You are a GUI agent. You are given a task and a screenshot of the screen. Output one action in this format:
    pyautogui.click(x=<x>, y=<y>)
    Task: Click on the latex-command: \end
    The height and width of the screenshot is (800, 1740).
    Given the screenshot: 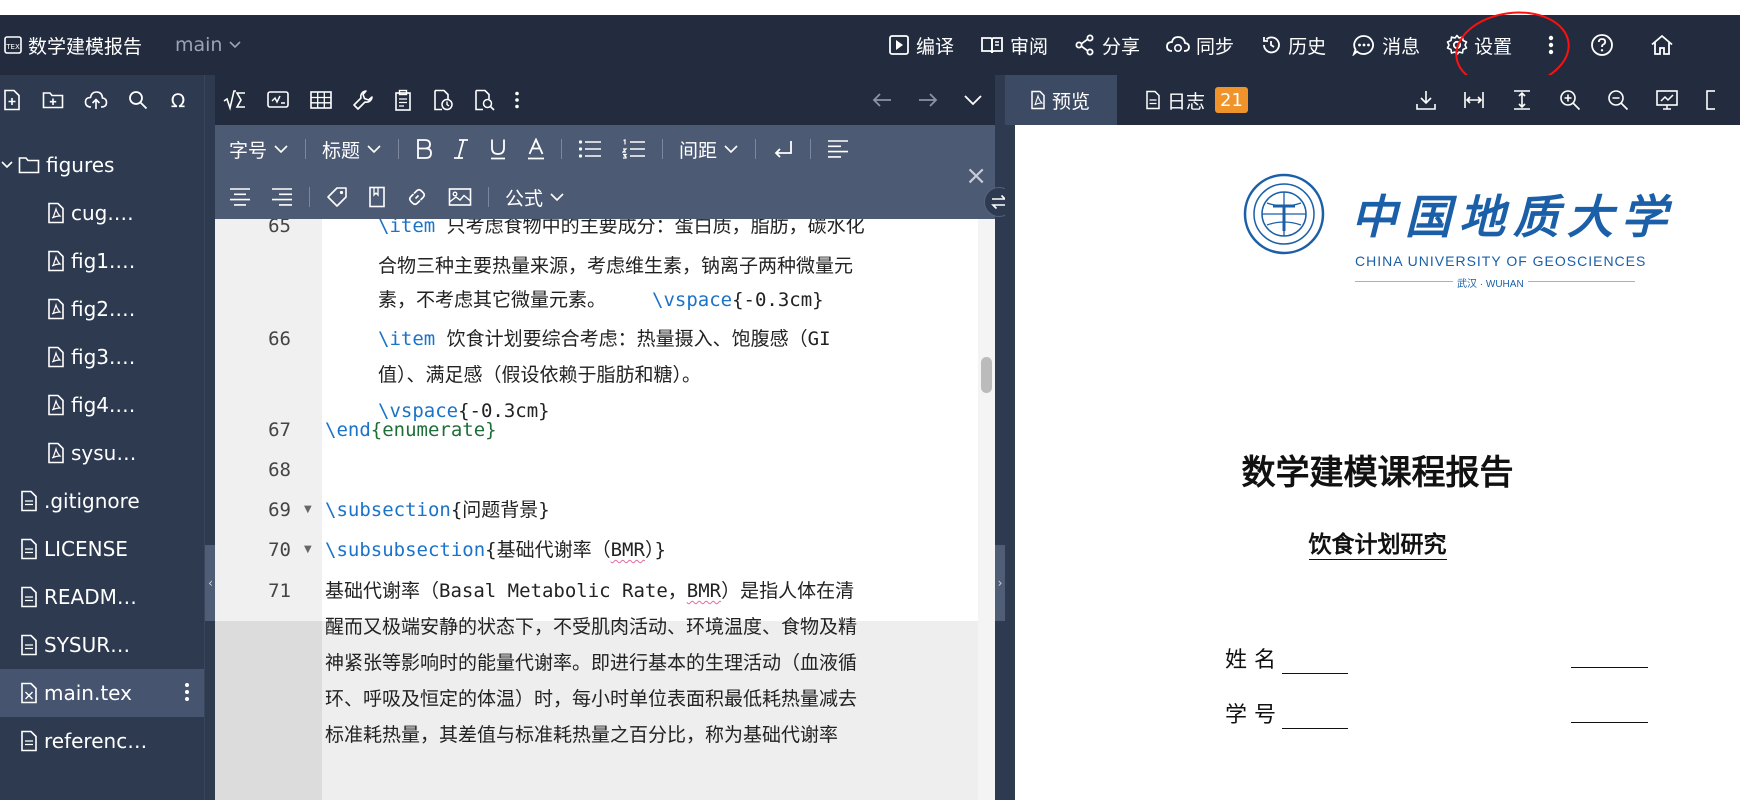 What is the action you would take?
    pyautogui.click(x=348, y=430)
    